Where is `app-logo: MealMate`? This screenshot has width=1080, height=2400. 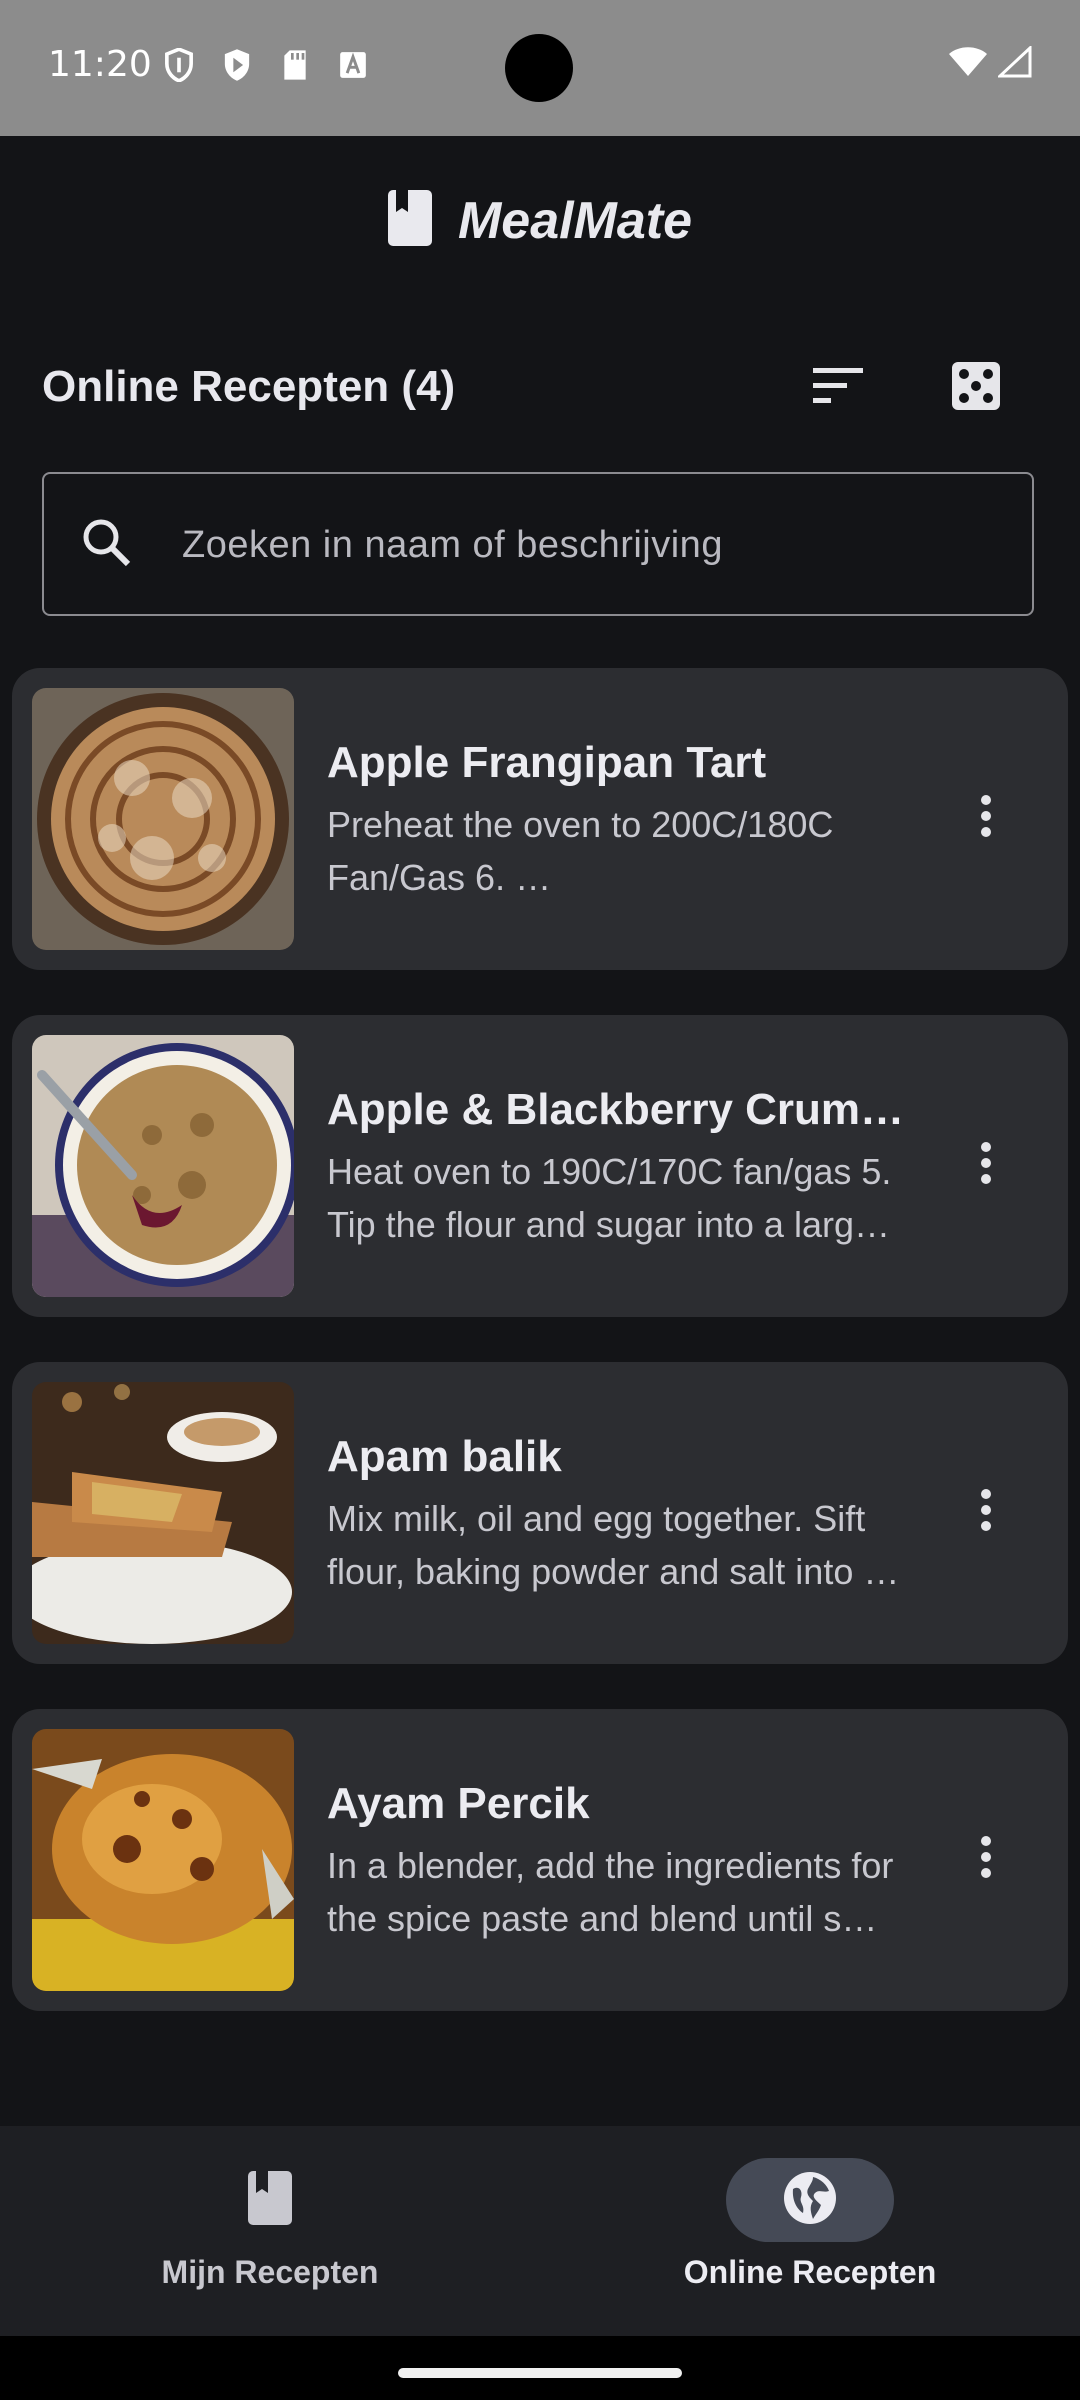 app-logo: MealMate is located at coordinates (540, 220).